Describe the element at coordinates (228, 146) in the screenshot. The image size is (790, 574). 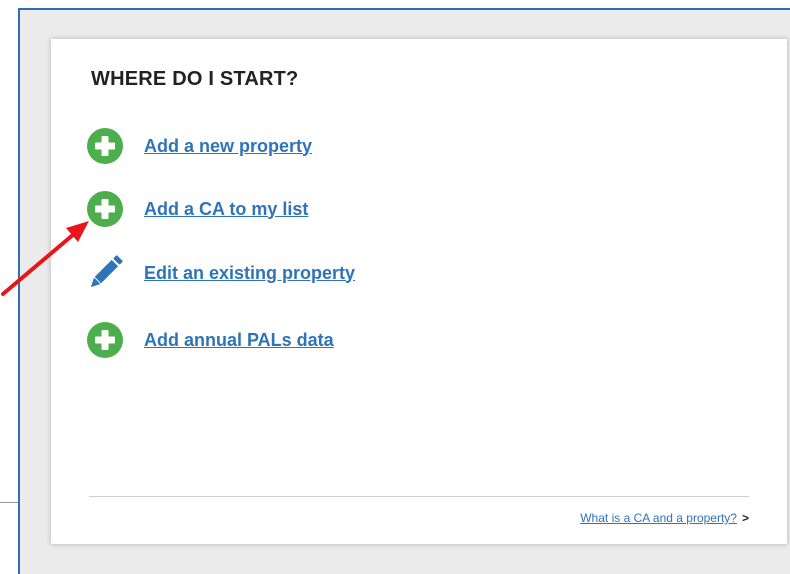
I see `add-new-property-link: Add a new property` at that location.